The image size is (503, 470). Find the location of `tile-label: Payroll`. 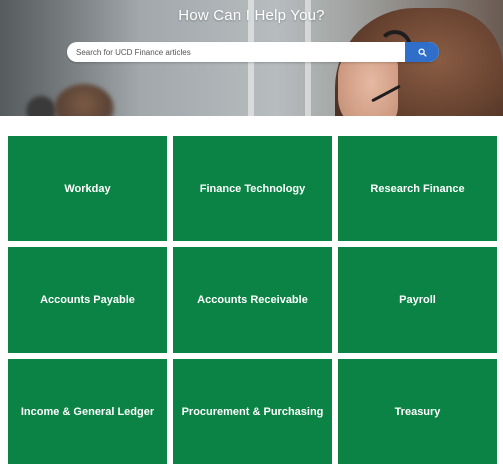

tile-label: Payroll is located at coordinates (417, 300).